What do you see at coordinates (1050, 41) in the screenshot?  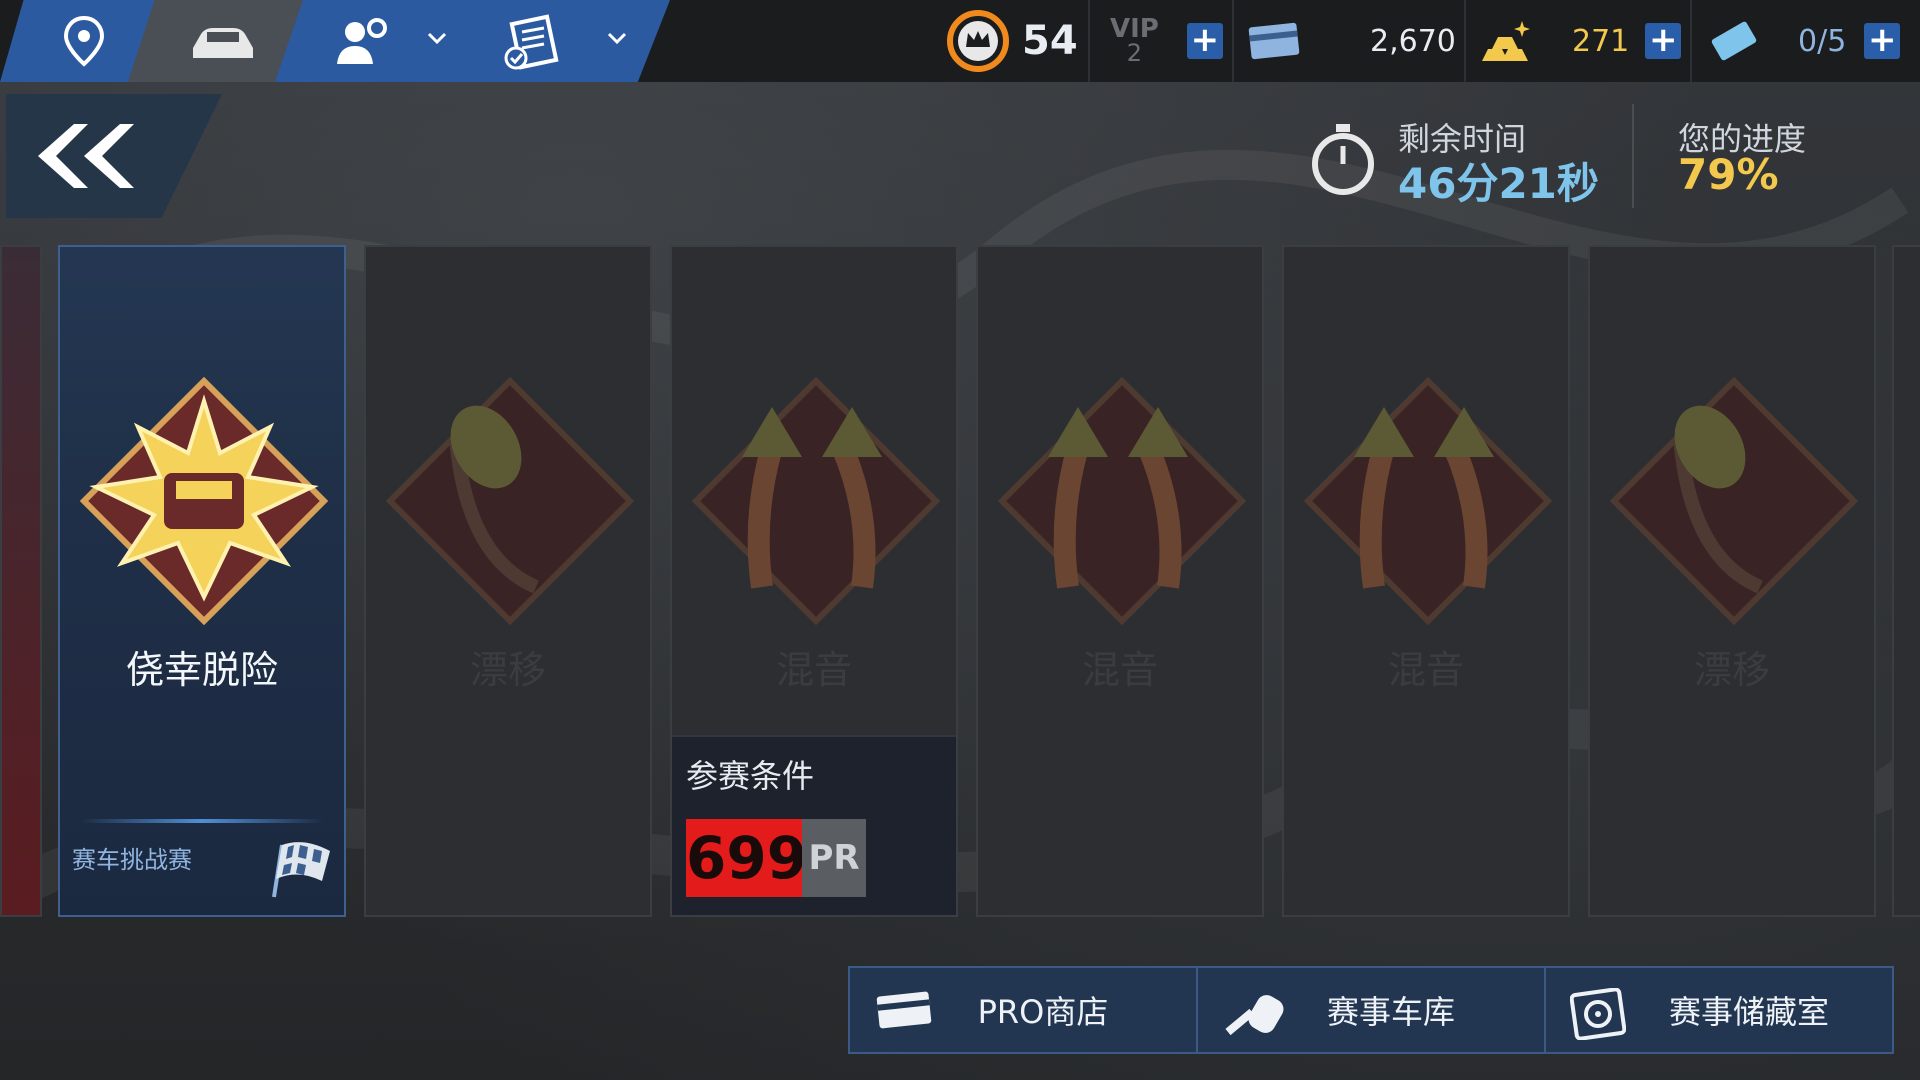 I see `level-value: 54` at bounding box center [1050, 41].